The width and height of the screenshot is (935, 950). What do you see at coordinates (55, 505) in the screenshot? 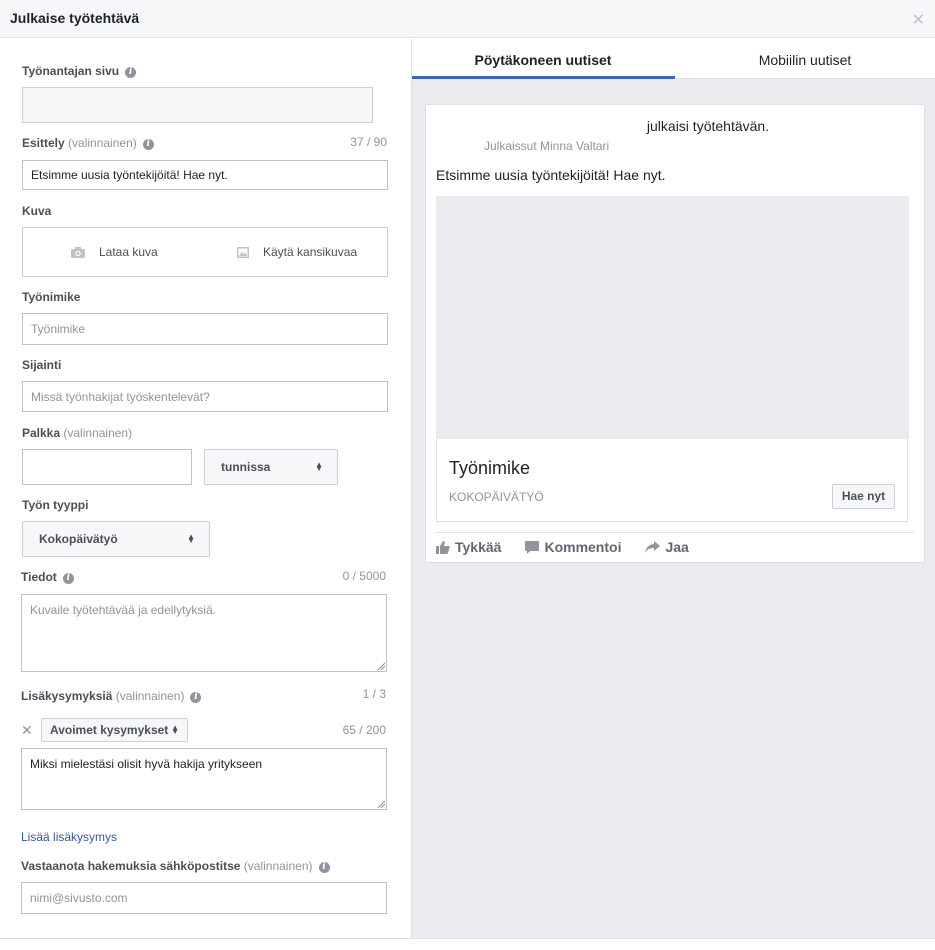
I see `job-type-label: Työn tyyppi` at bounding box center [55, 505].